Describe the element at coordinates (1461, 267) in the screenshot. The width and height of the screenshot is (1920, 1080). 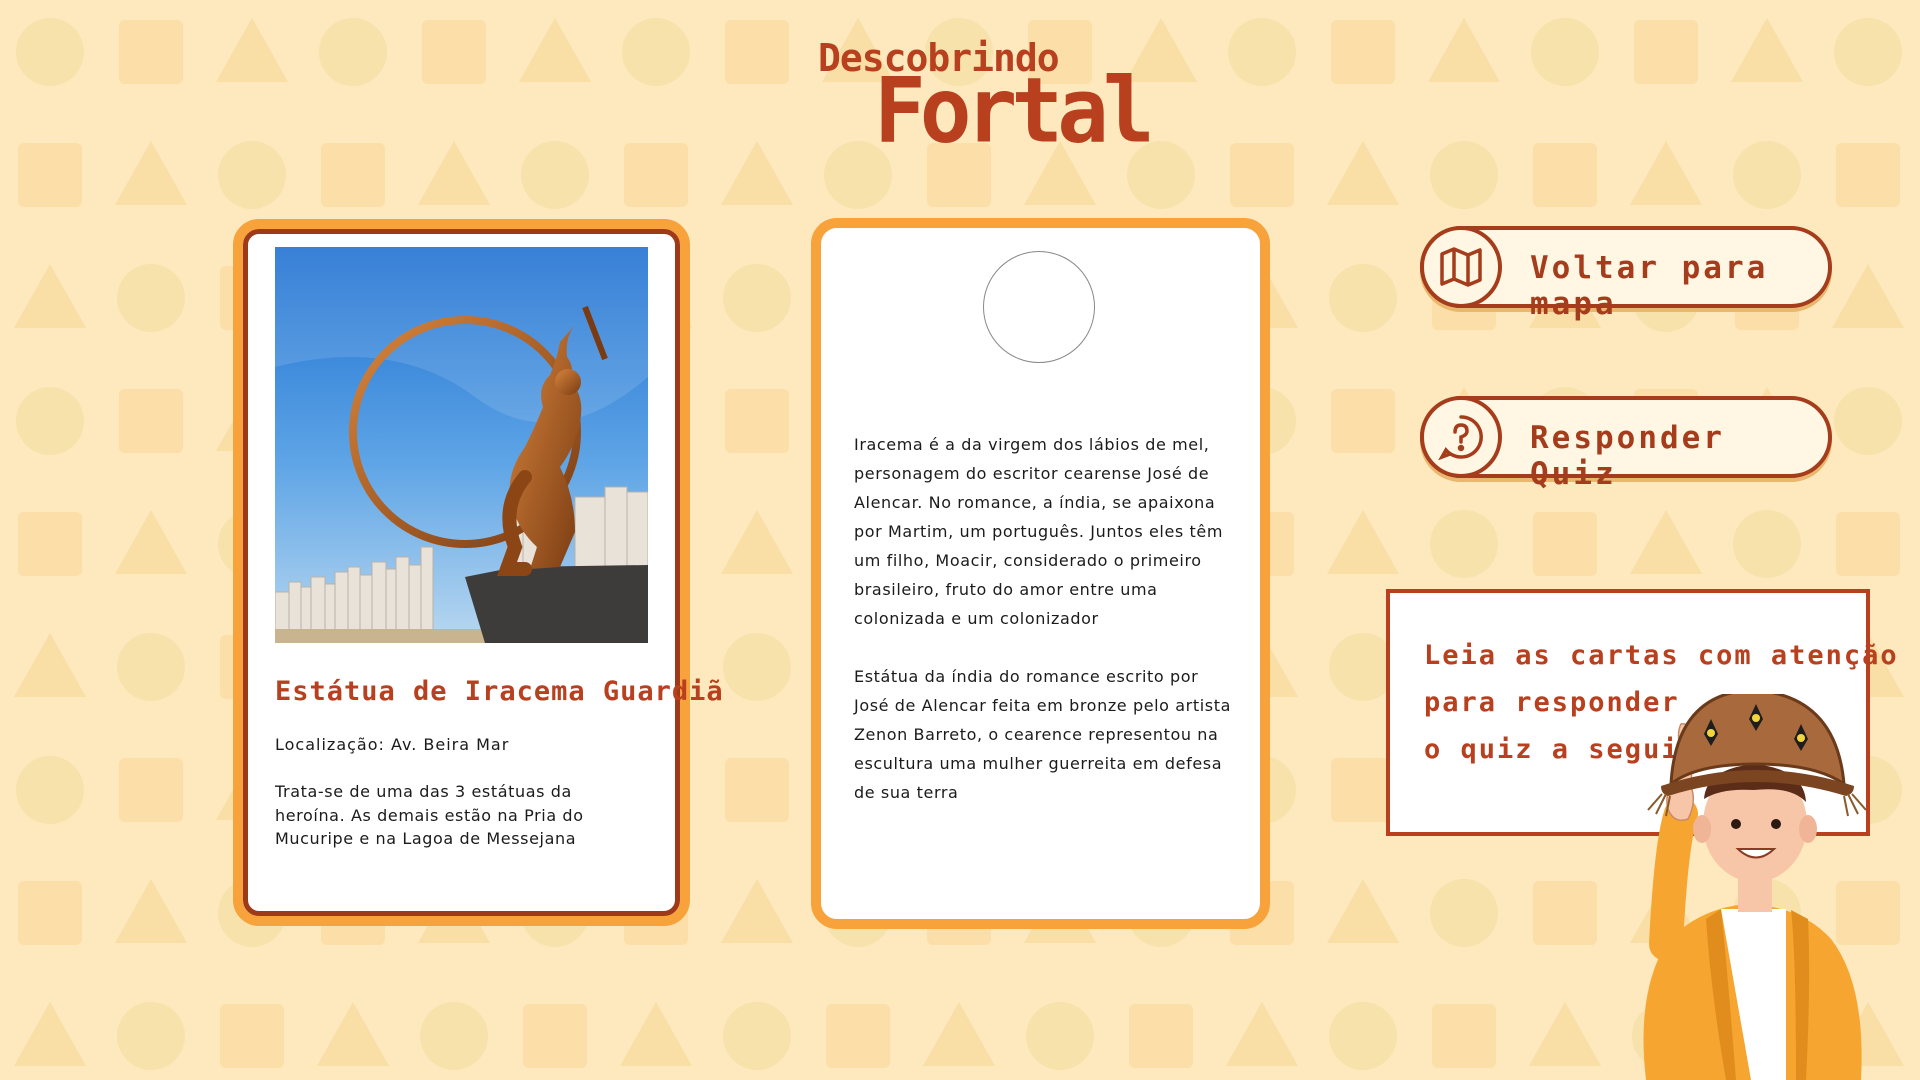
I see `map-icon` at that location.